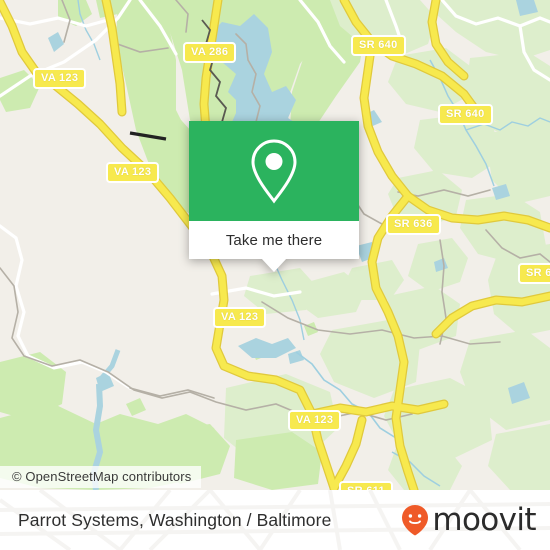 The image size is (550, 550). What do you see at coordinates (274, 240) in the screenshot?
I see `take-me-there-button: Take me there` at bounding box center [274, 240].